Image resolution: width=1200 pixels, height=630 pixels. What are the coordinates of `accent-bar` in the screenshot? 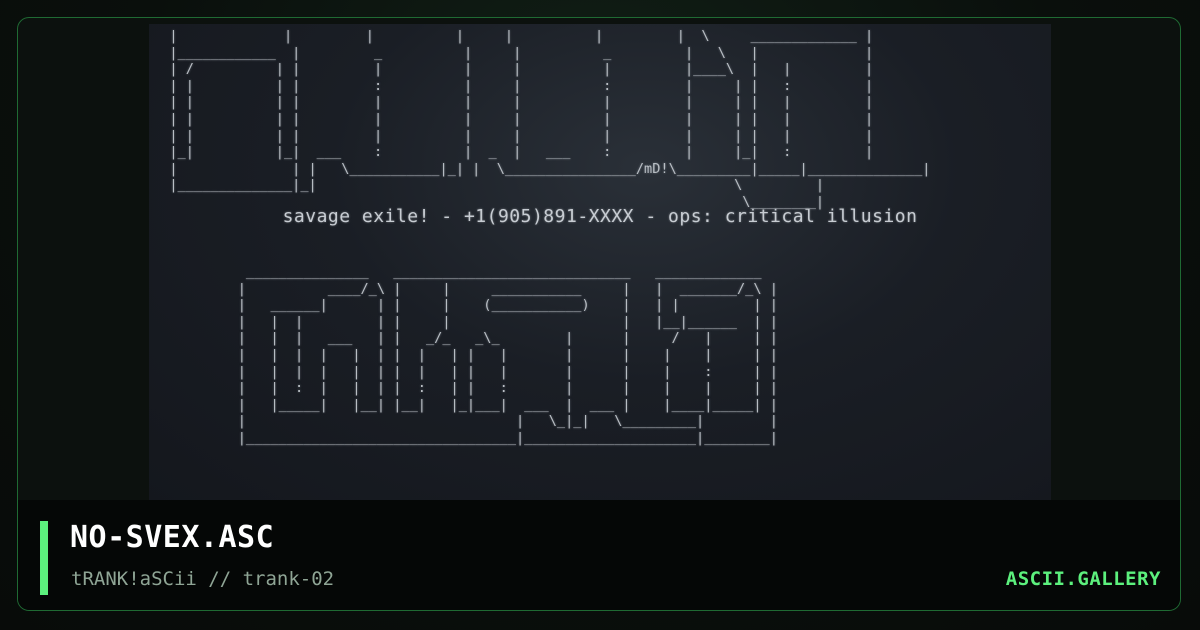 It's located at (44, 558).